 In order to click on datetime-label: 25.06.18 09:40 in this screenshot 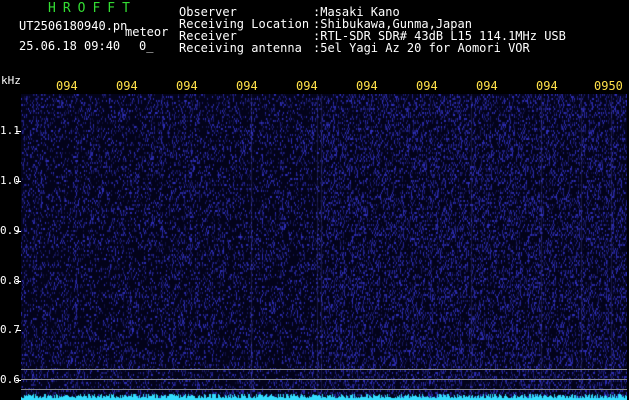, I will do `click(70, 46)`.